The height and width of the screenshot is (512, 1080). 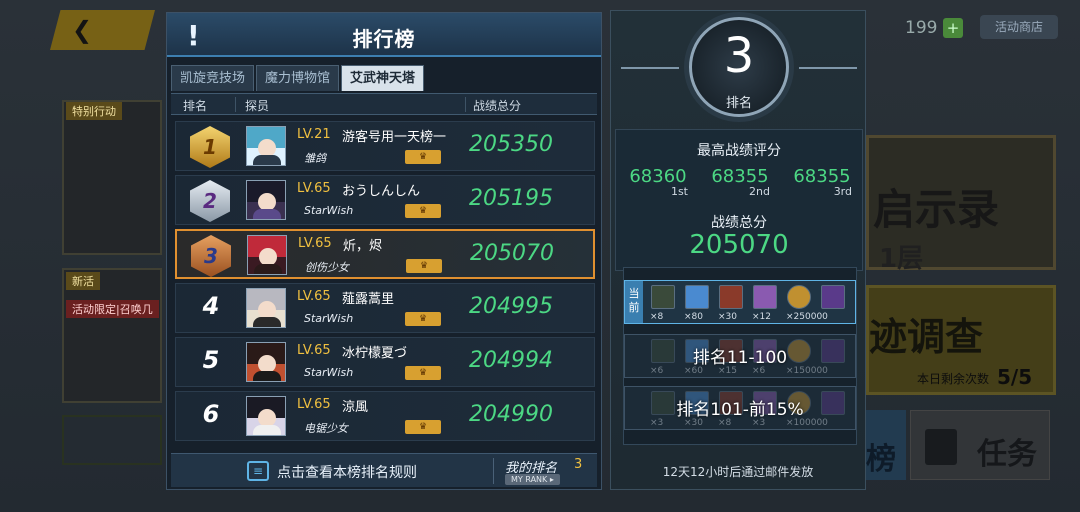 What do you see at coordinates (936, 209) in the screenshot?
I see `apocalypse-title: 启示录` at bounding box center [936, 209].